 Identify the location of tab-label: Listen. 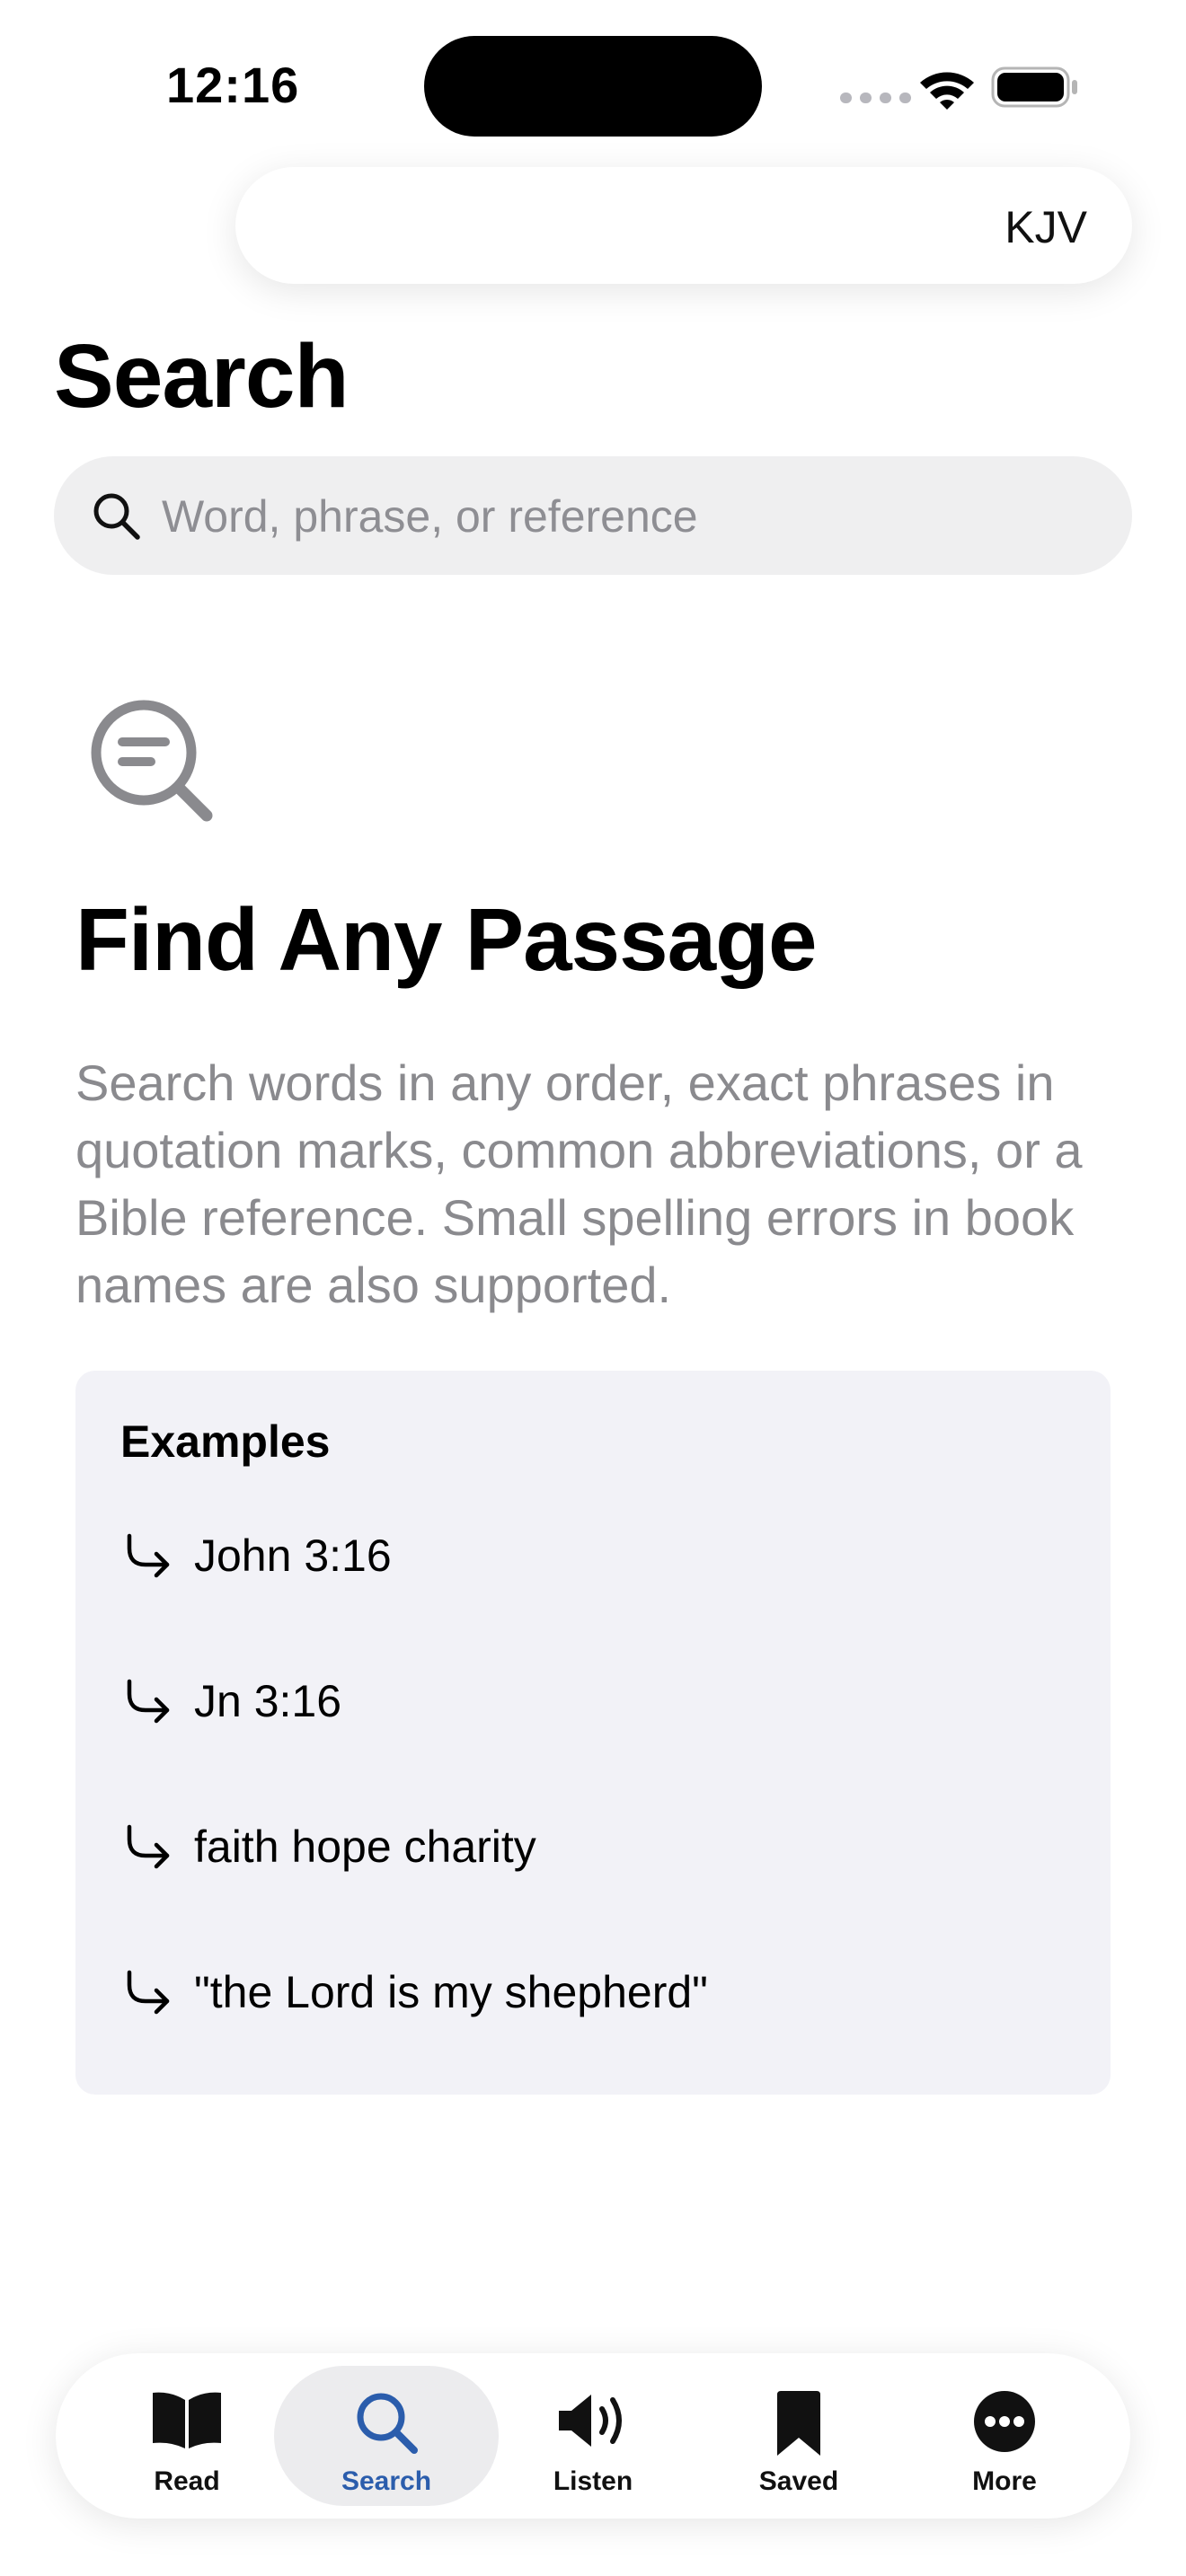
(593, 2481).